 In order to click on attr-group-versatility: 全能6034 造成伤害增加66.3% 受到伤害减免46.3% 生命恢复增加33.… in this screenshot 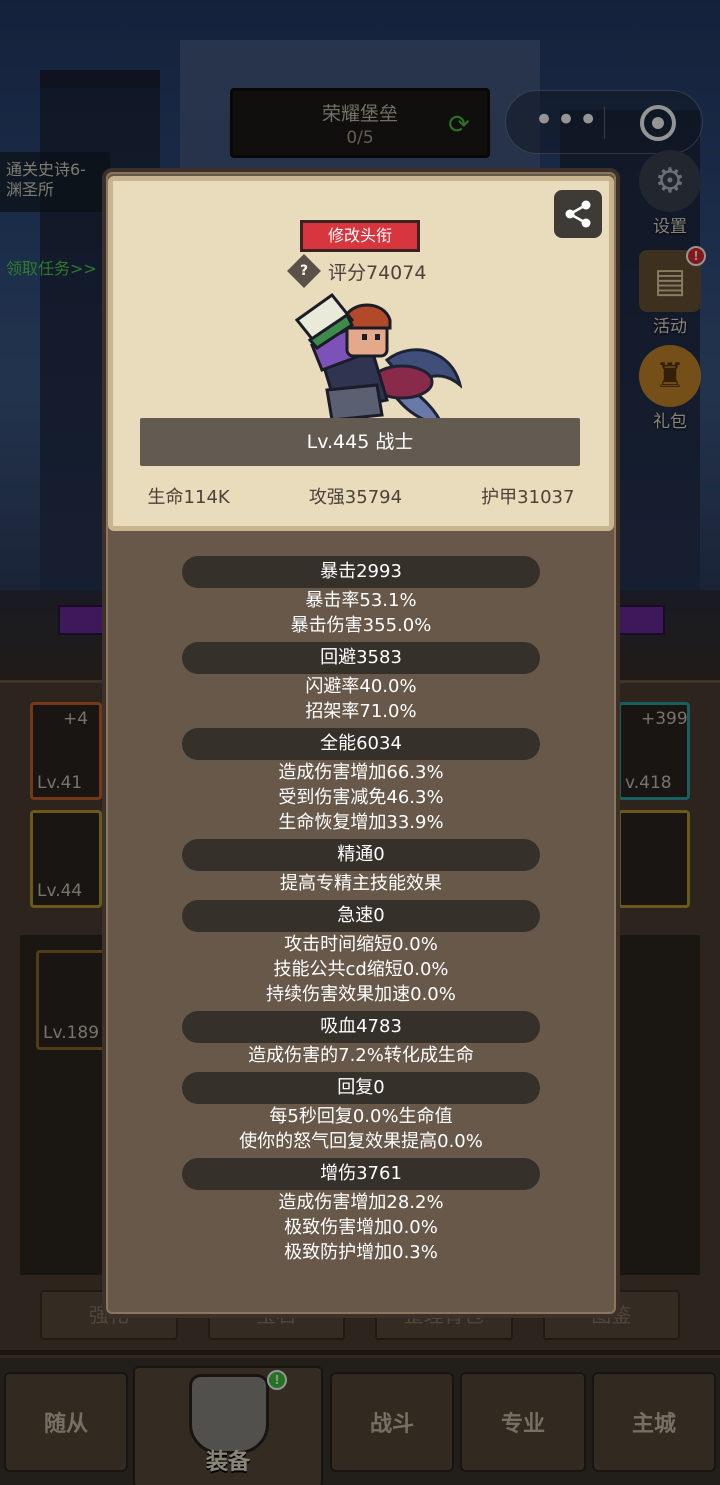, I will do `click(361, 781)`.